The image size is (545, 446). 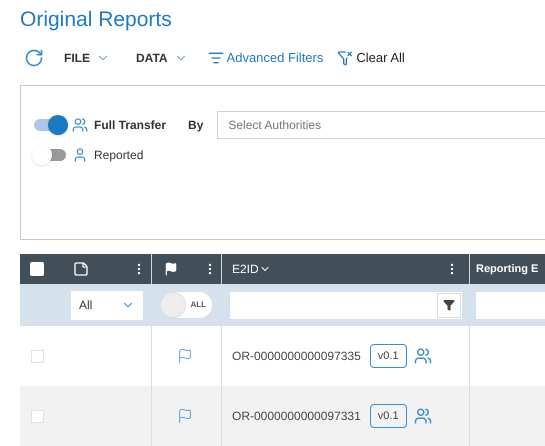 I want to click on report-id: OR-0000000000097335, so click(x=296, y=356).